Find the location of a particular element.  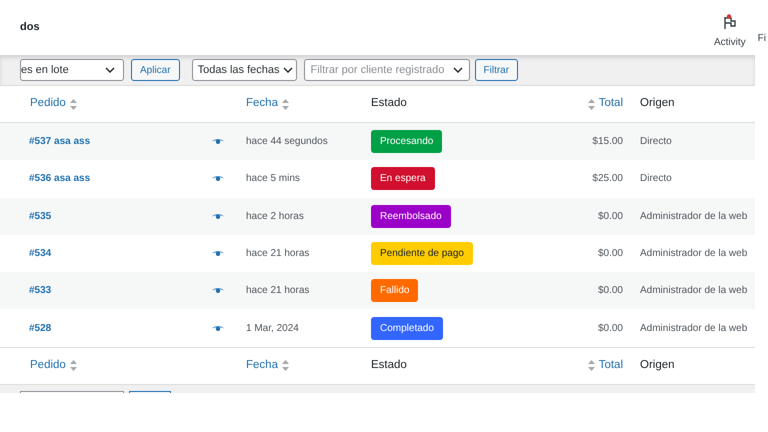

order-link: #537 asa ass is located at coordinates (120, 142).